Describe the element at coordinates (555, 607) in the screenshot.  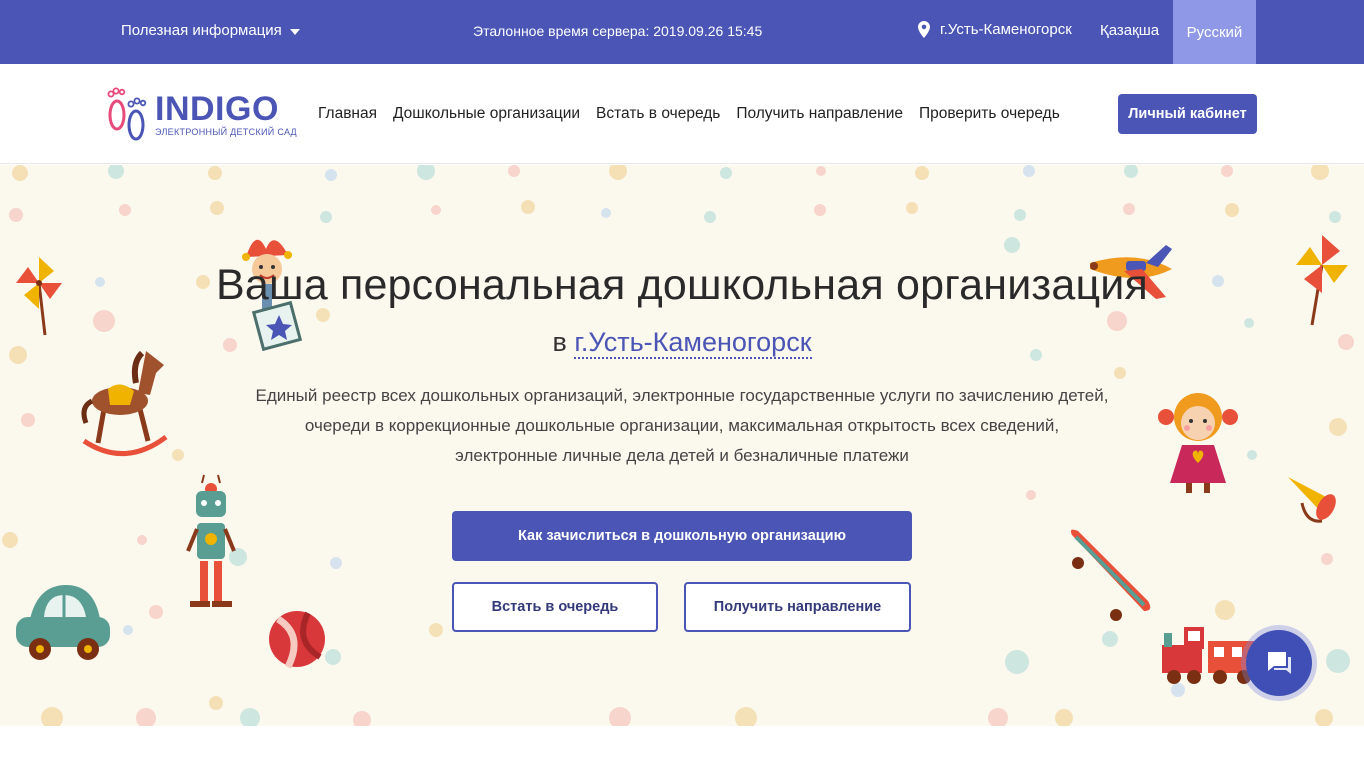
I see `join-queue-button: Встать в очередь` at that location.